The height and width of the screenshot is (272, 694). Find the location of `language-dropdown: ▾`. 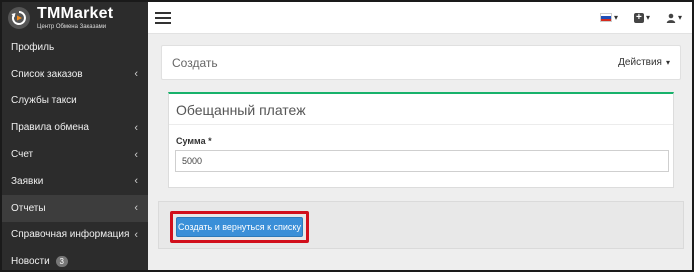

language-dropdown: ▾ is located at coordinates (608, 17).